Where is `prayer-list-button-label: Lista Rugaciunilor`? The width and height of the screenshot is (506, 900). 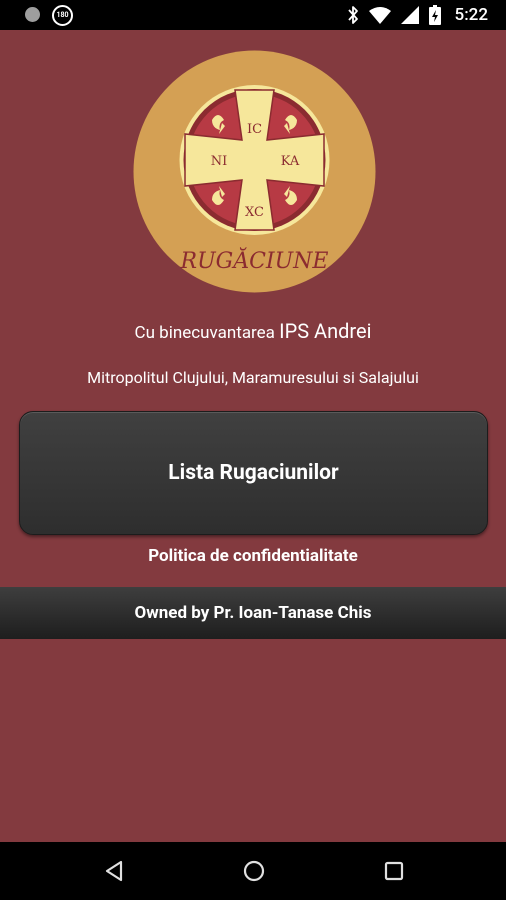 prayer-list-button-label: Lista Rugaciunilor is located at coordinates (253, 473).